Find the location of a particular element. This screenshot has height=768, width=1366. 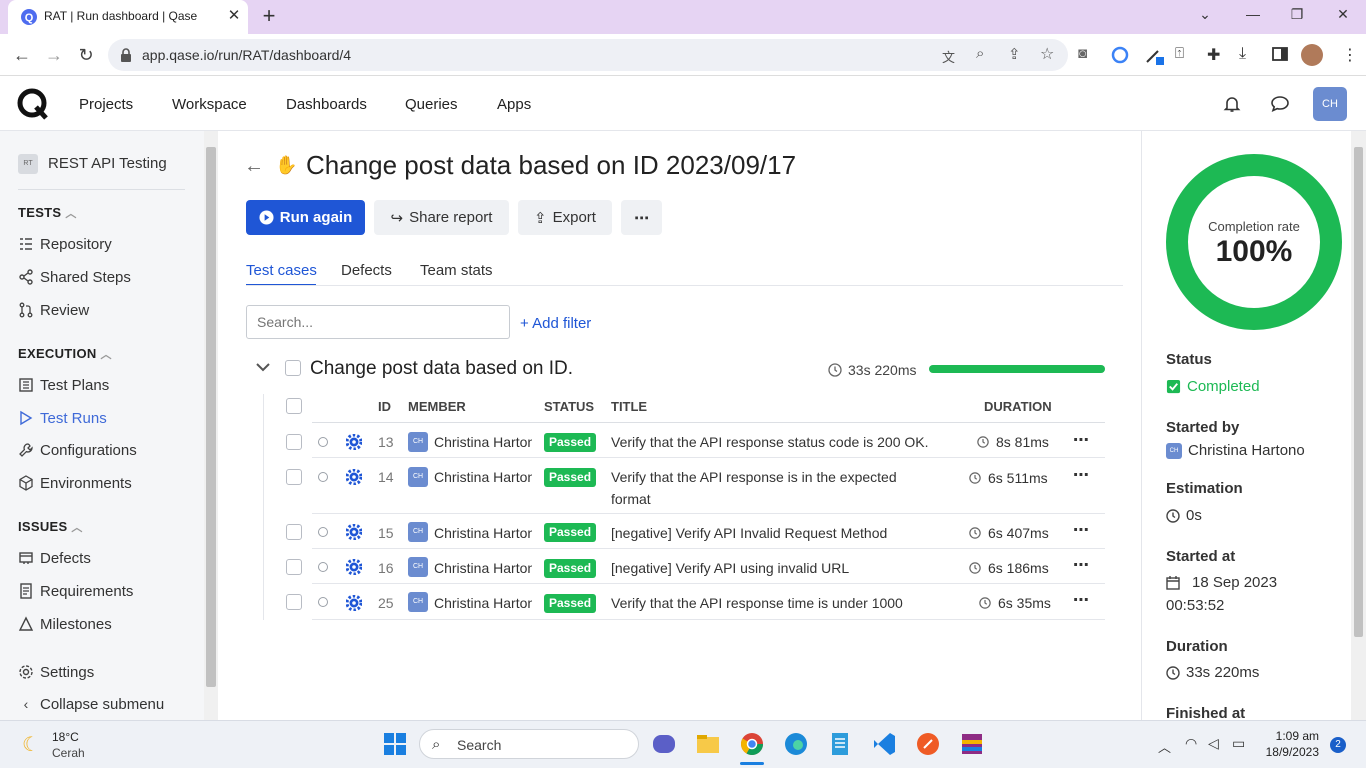

translate-icon: ⽂ is located at coordinates (948, 56).